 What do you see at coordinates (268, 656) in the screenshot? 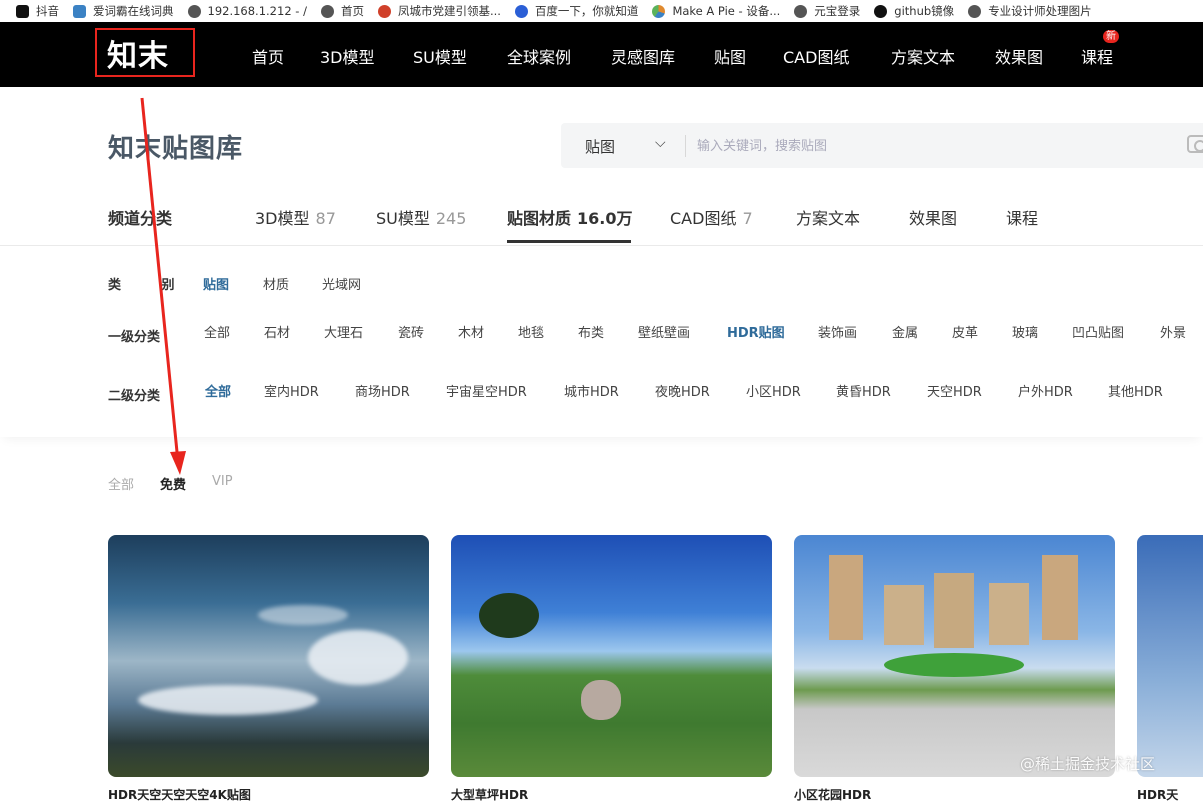
I see `texture-card-sky` at bounding box center [268, 656].